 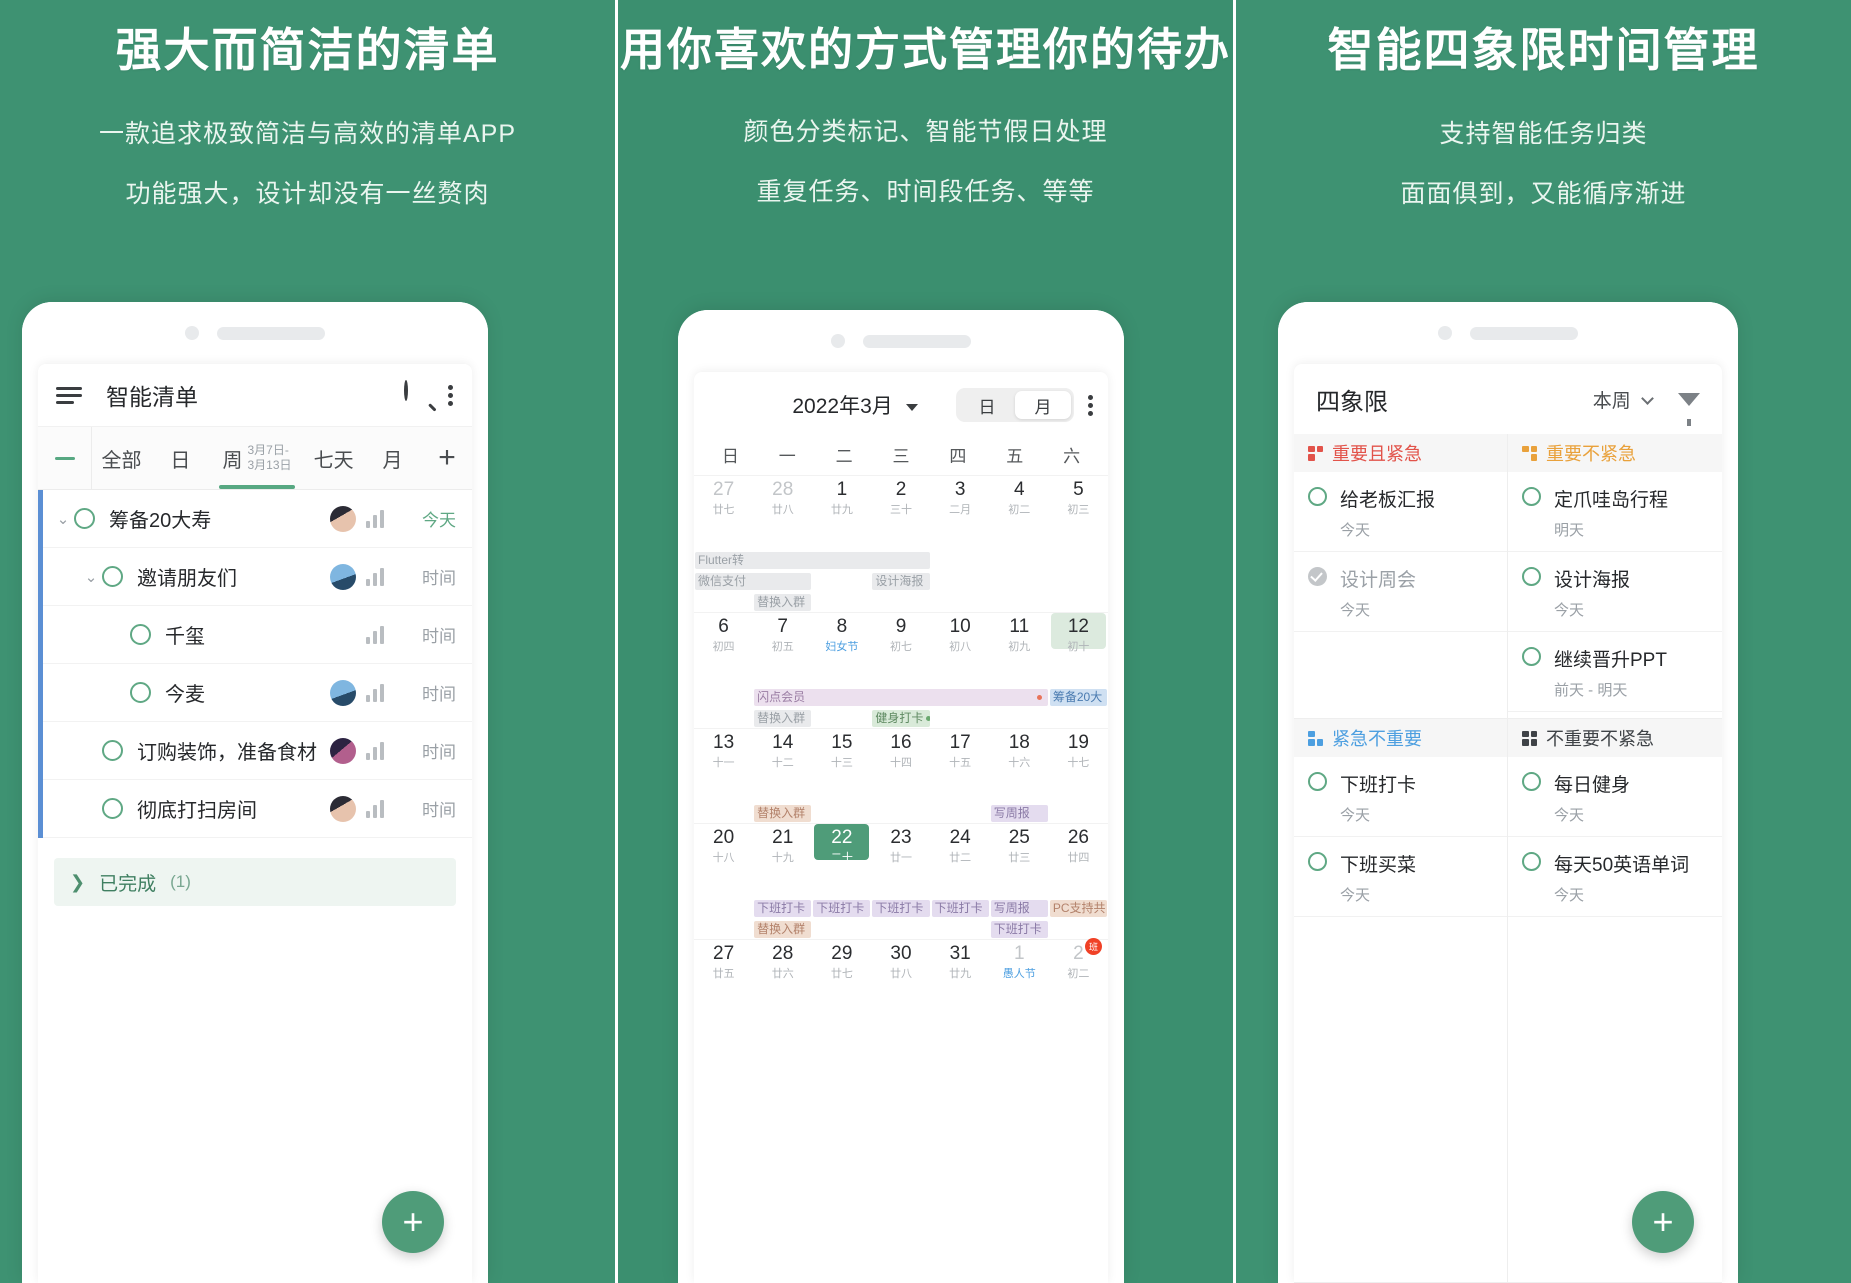 What do you see at coordinates (782, 514) in the screenshot?
I see `calendar-day-cell: 28 廿八` at bounding box center [782, 514].